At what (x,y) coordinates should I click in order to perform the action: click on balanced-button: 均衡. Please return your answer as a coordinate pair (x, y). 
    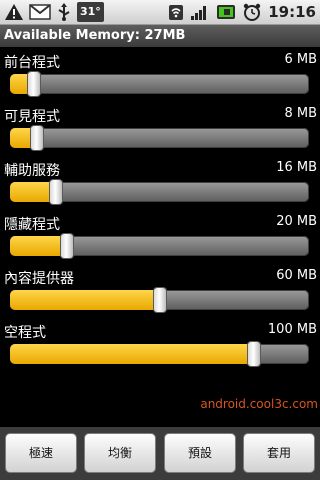
    Looking at the image, I should click on (120, 453).